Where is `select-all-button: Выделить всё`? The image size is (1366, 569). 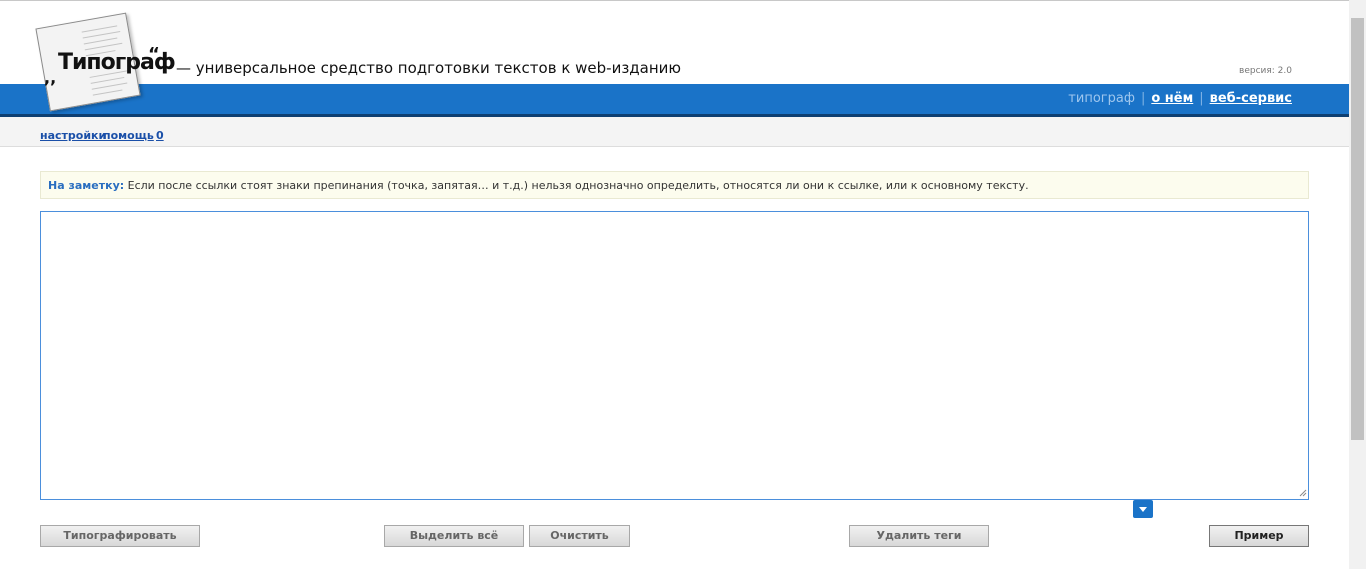 select-all-button: Выделить всё is located at coordinates (454, 536).